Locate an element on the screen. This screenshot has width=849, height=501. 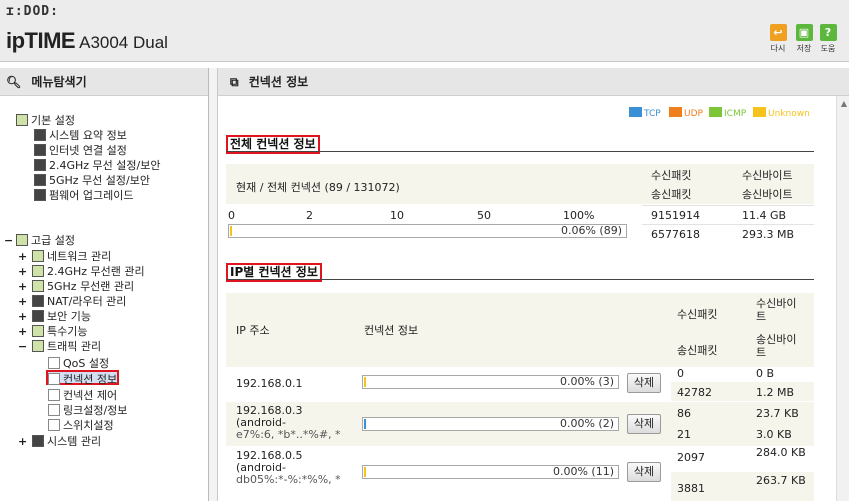
tree-item-system-manage: + 시스템 관리 is located at coordinates (59, 441).